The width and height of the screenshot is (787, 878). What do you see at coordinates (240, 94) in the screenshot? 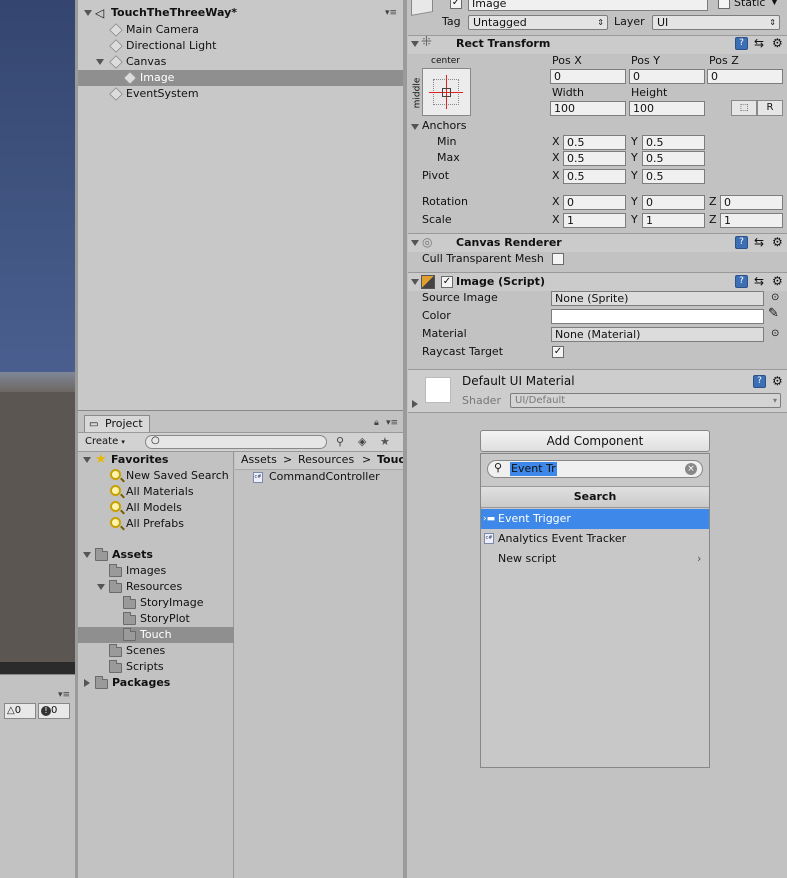
I see `hierarchy-item: EventSystem` at bounding box center [240, 94].